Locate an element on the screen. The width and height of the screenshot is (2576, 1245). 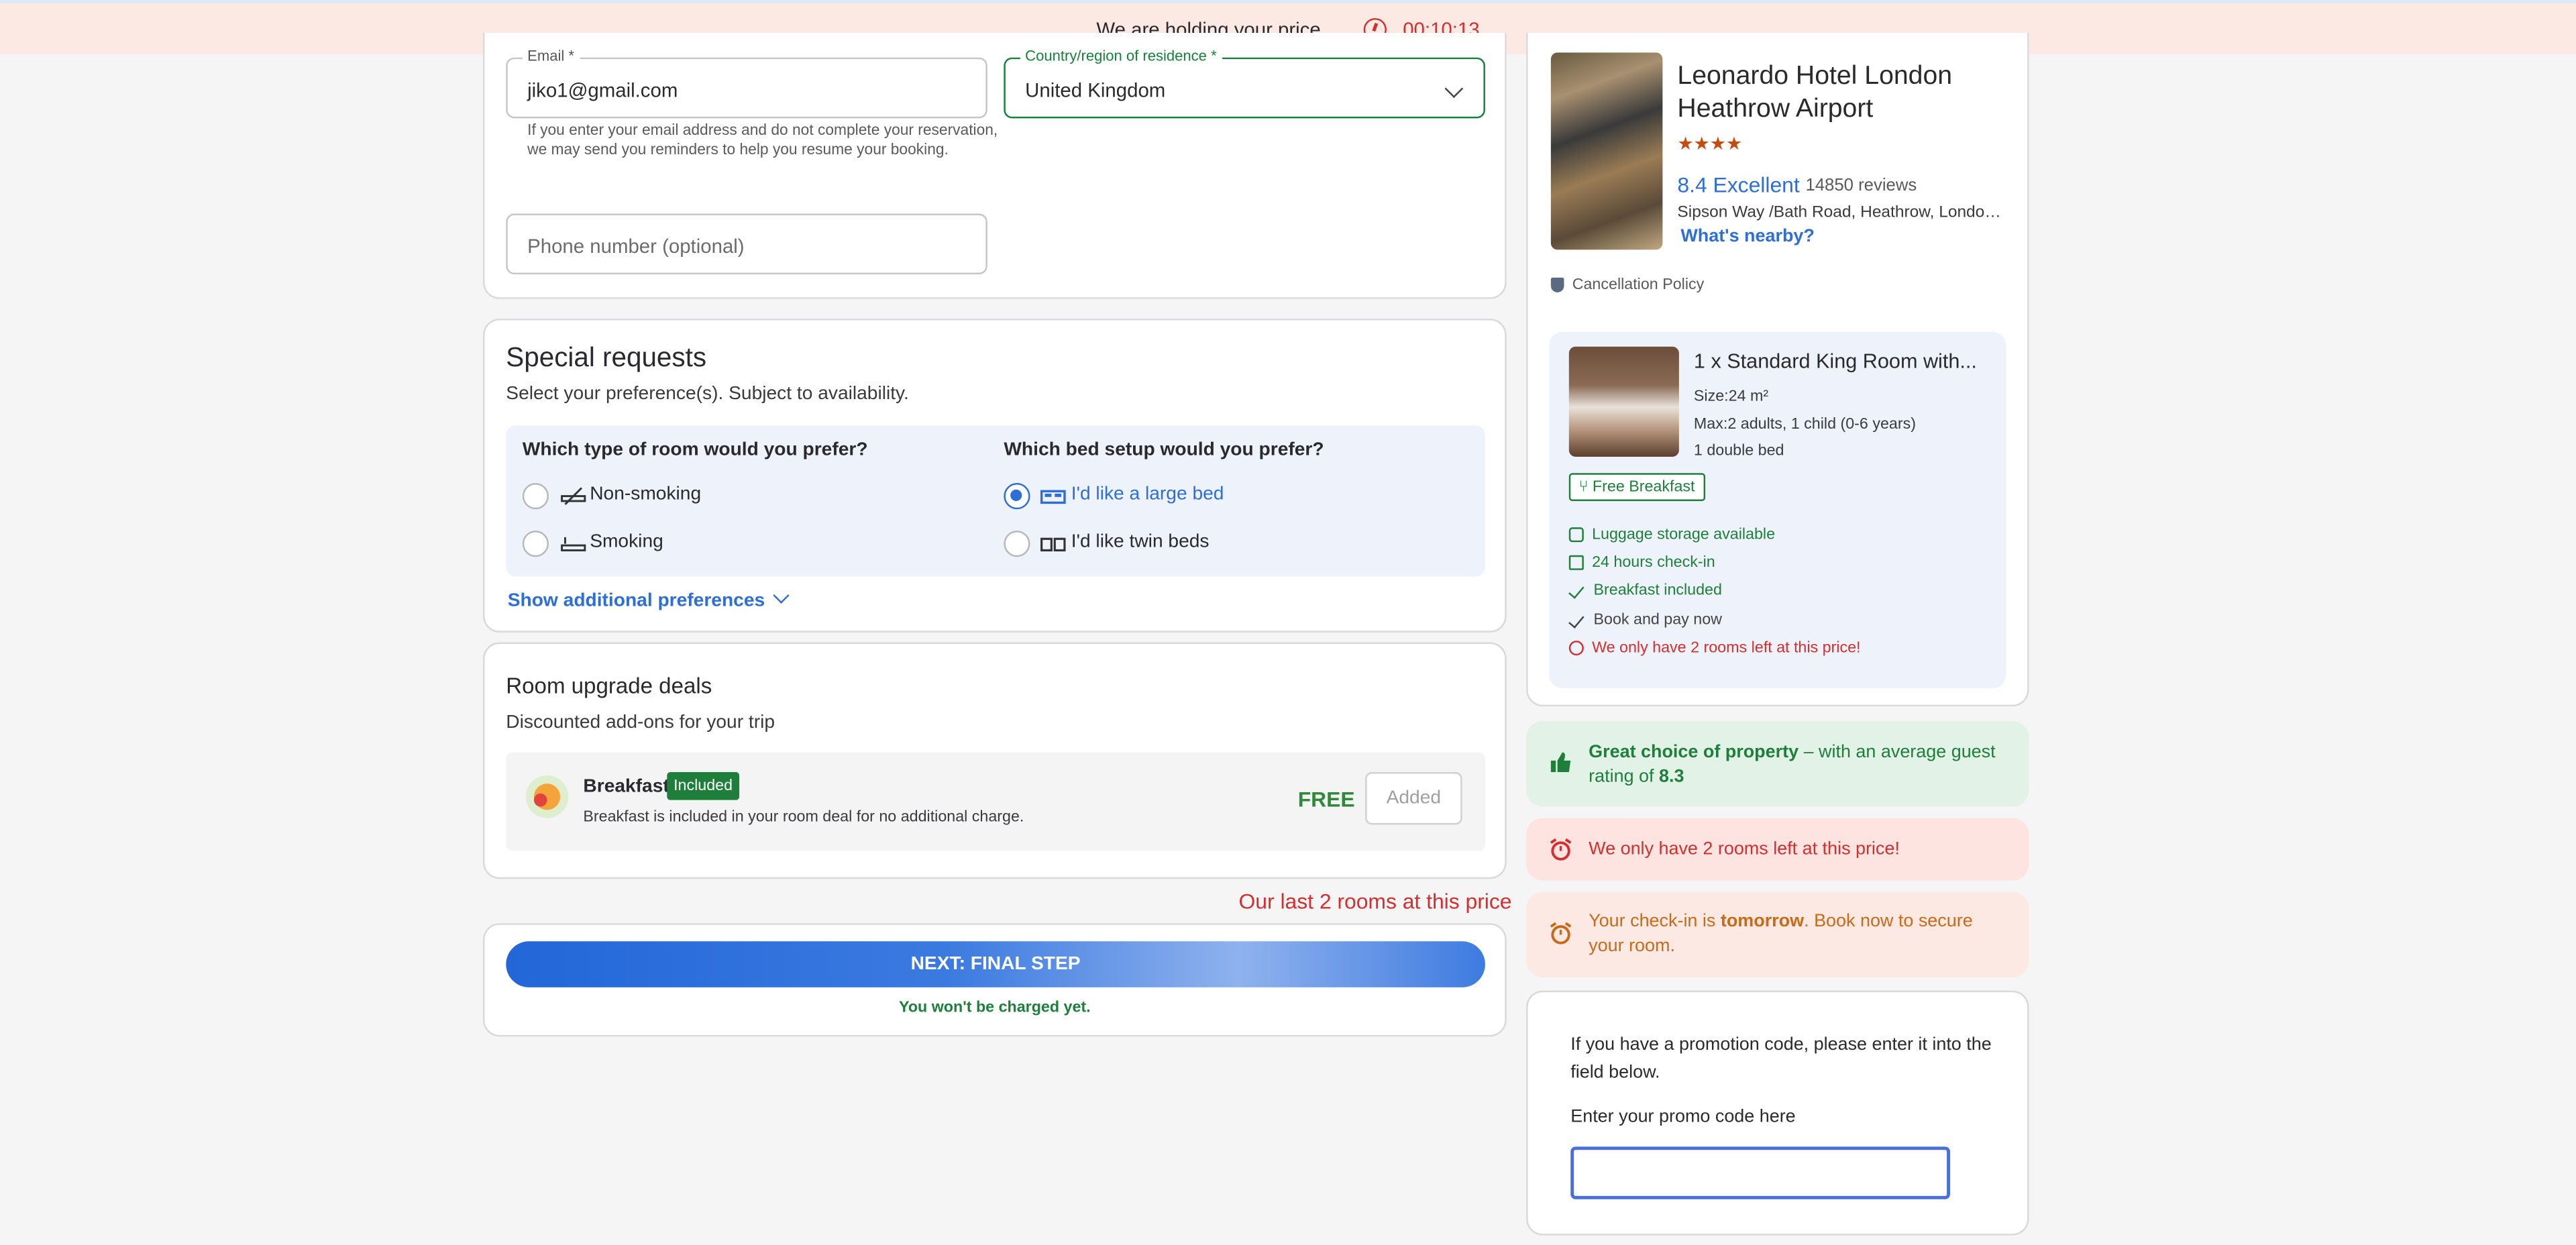
added-button: Added is located at coordinates (1413, 798).